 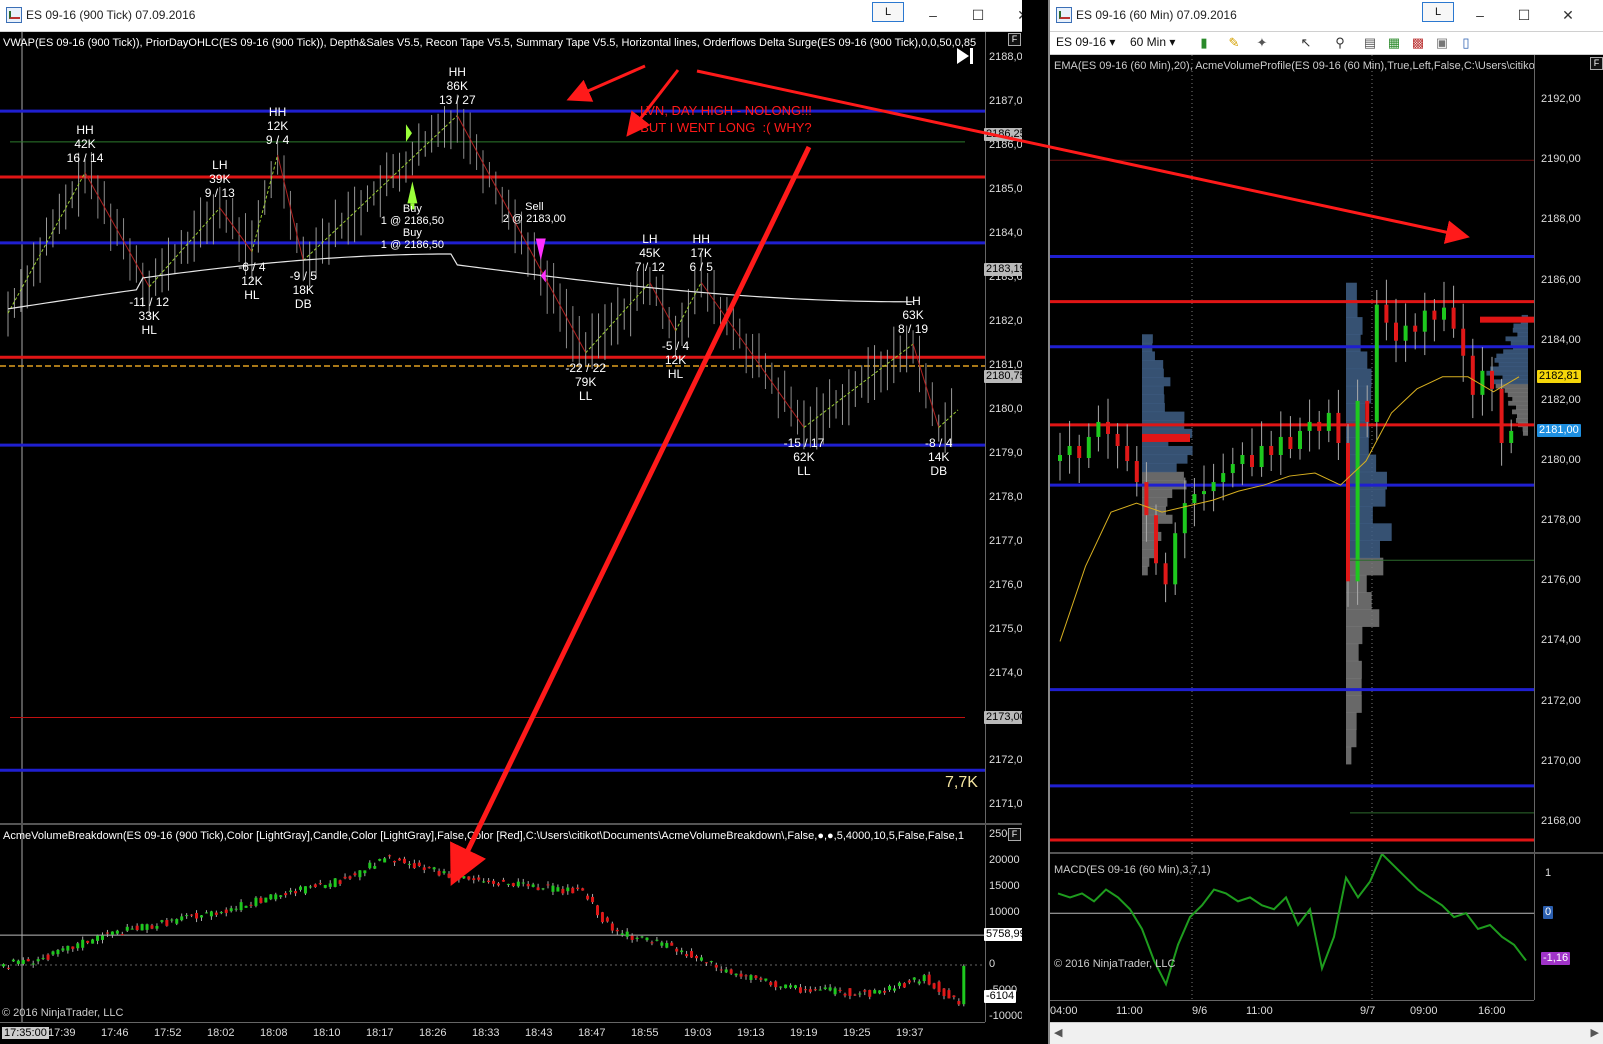 I want to click on data-box-icon: ▣, so click(x=1442, y=43).